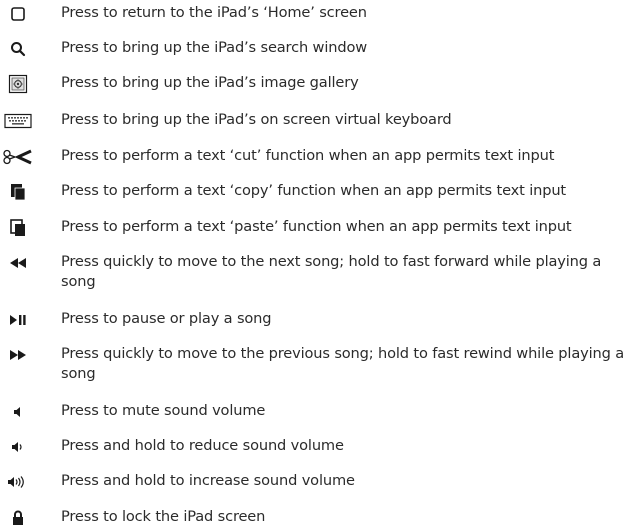  I want to click on play-pause-icon, so click(18, 320).